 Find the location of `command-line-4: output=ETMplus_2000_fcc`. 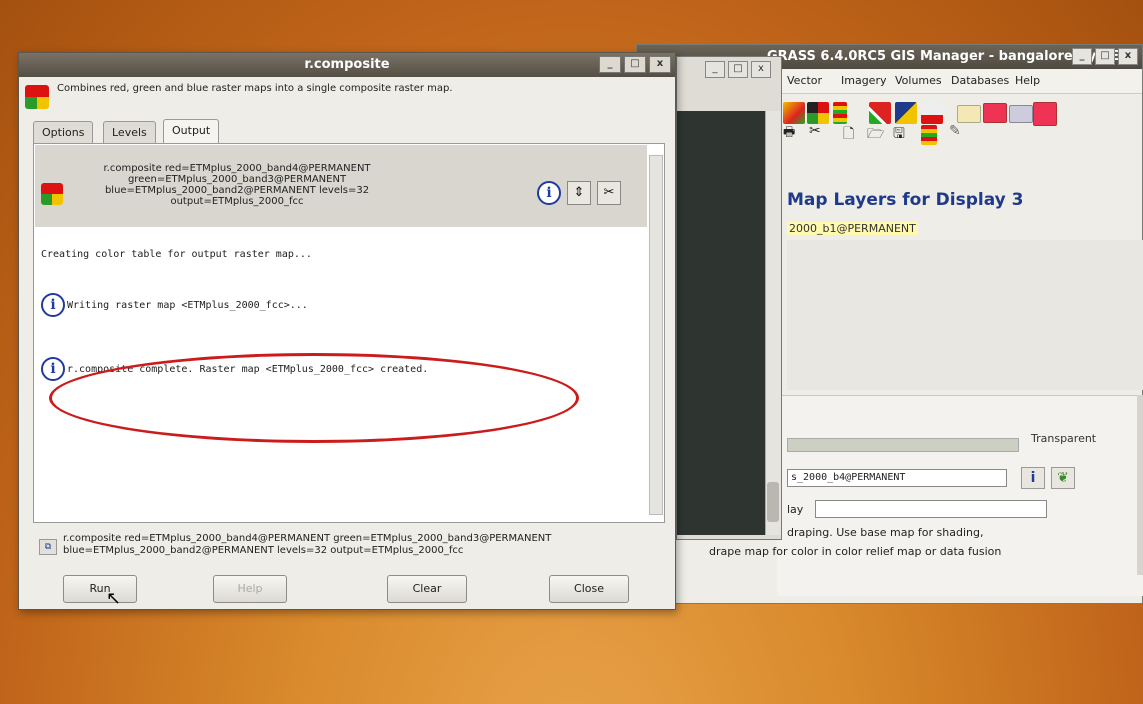

command-line-4: output=ETMplus_2000_fcc is located at coordinates (237, 201).